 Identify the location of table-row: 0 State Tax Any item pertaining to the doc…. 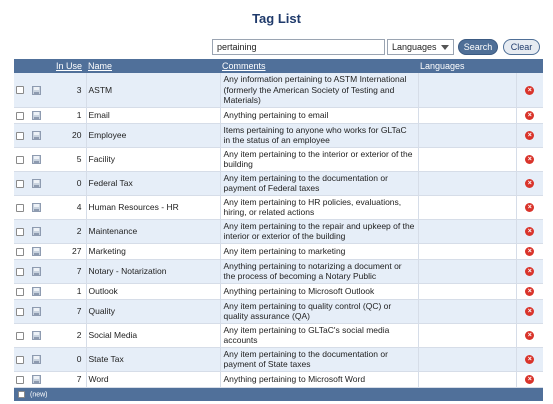
(278, 359).